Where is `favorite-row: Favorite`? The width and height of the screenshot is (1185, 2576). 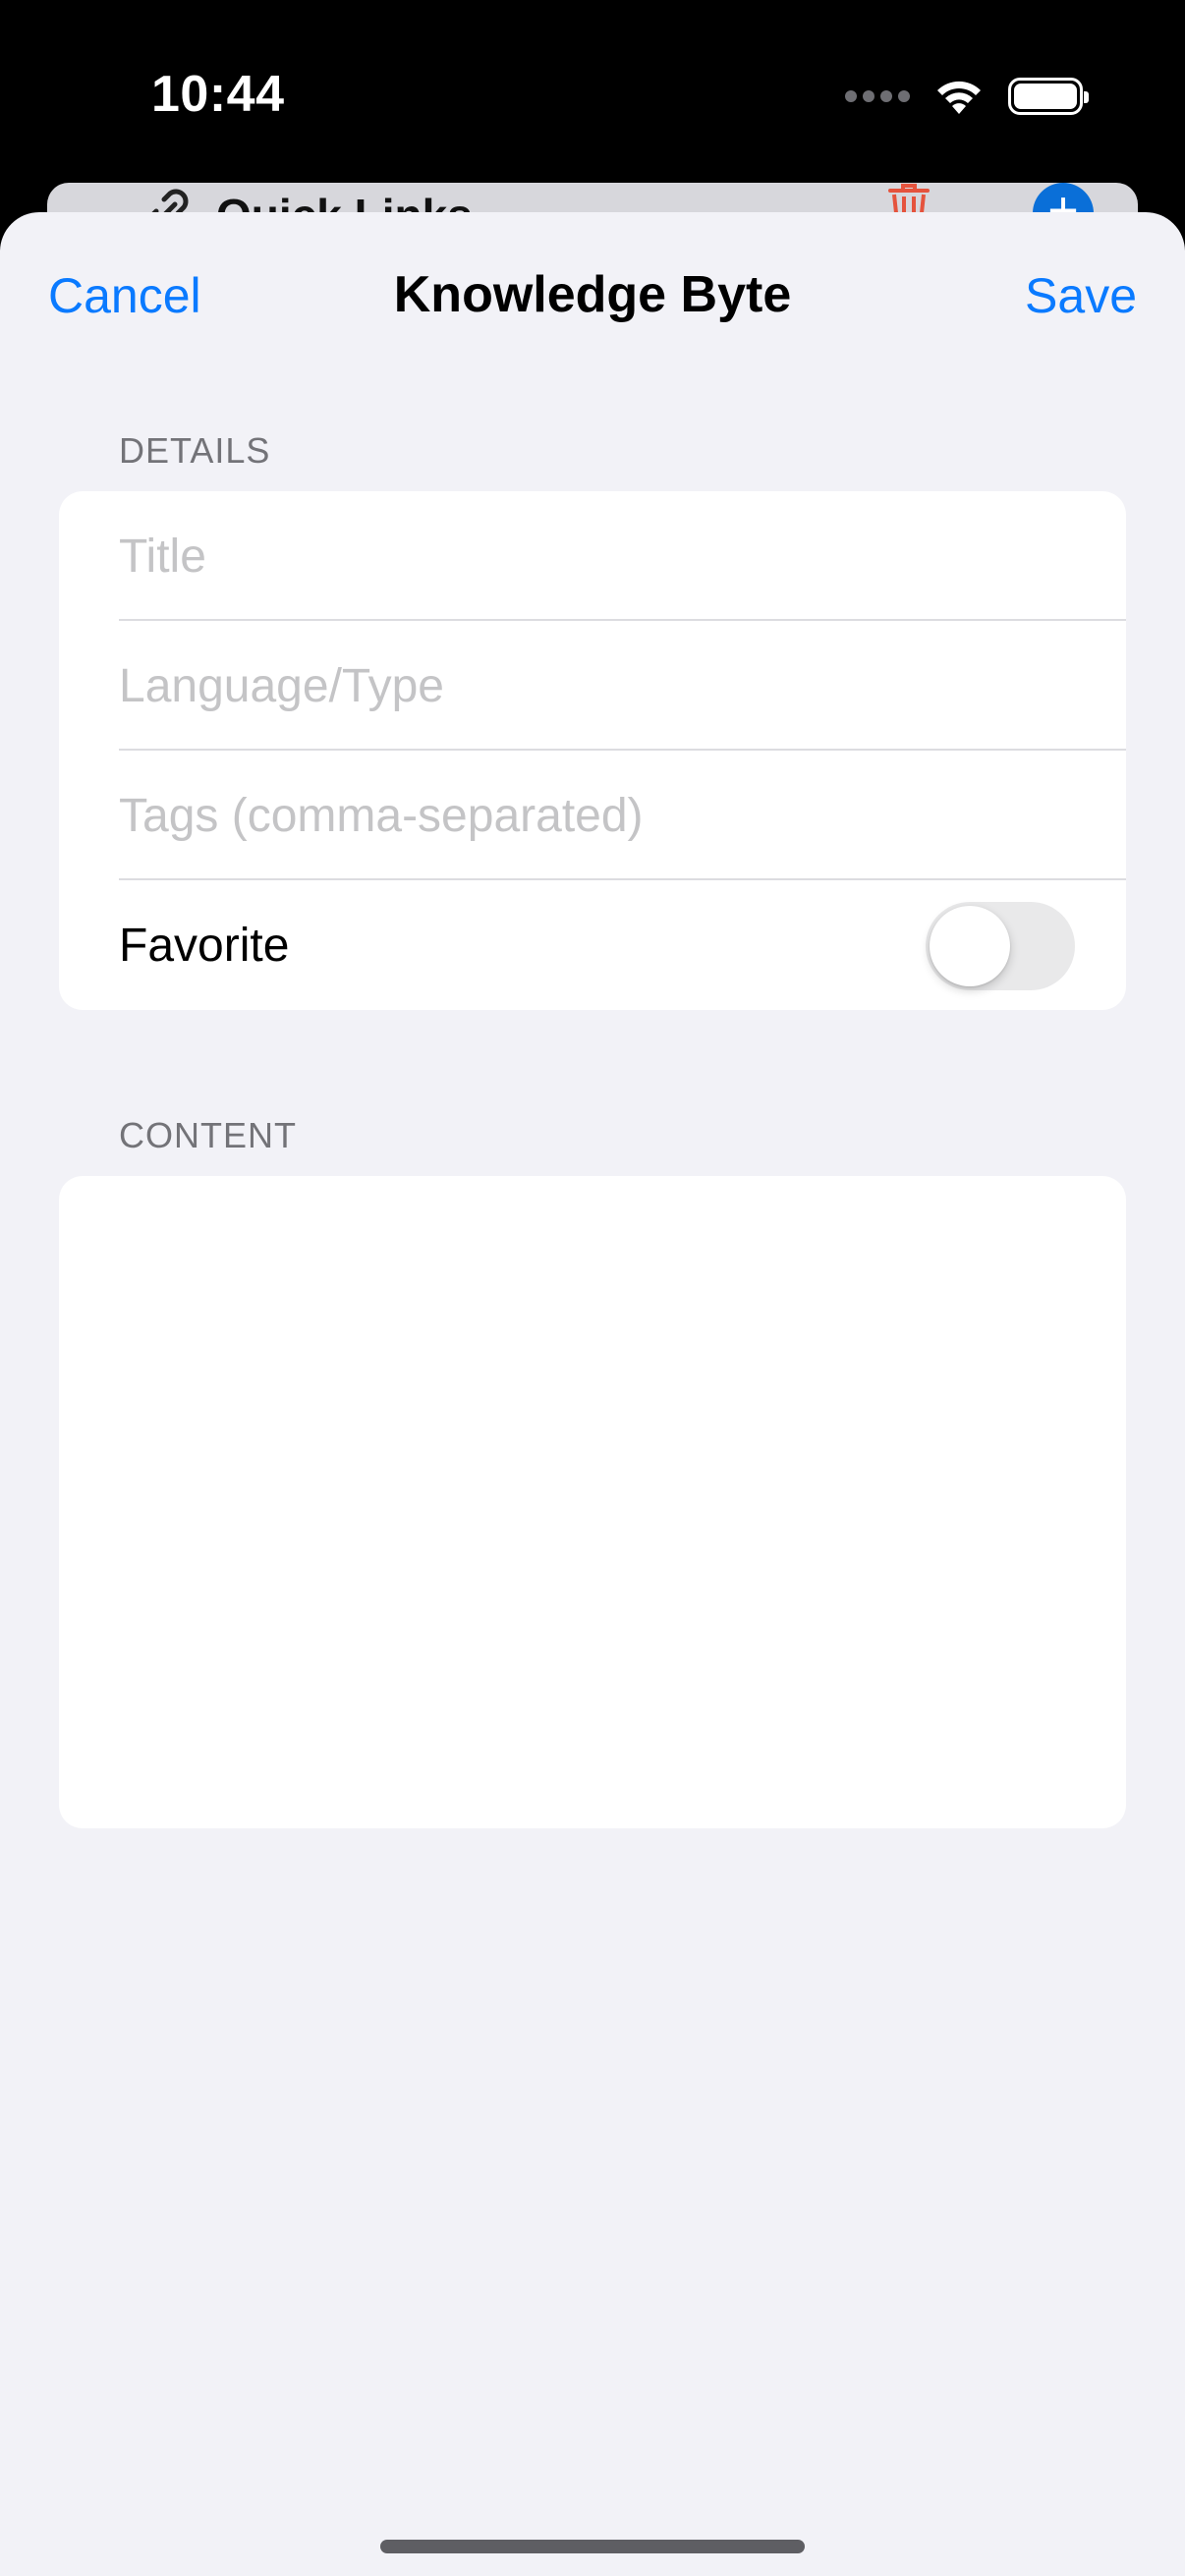
favorite-row: Favorite is located at coordinates (592, 945).